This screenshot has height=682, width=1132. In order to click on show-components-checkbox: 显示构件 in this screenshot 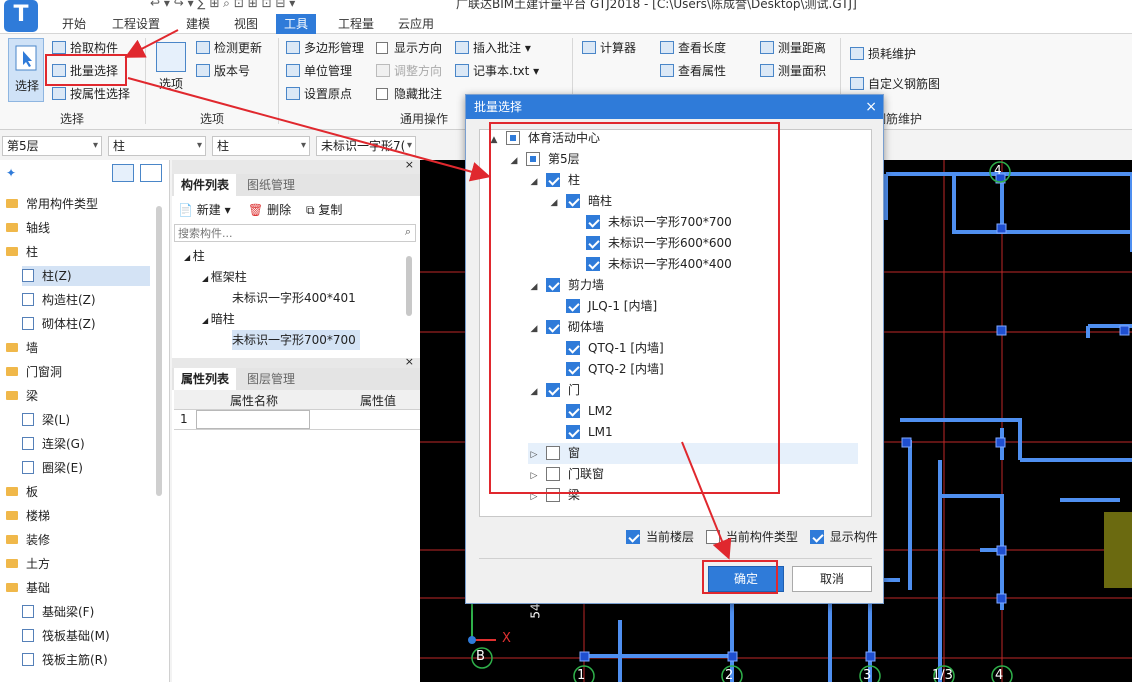, I will do `click(843, 536)`.